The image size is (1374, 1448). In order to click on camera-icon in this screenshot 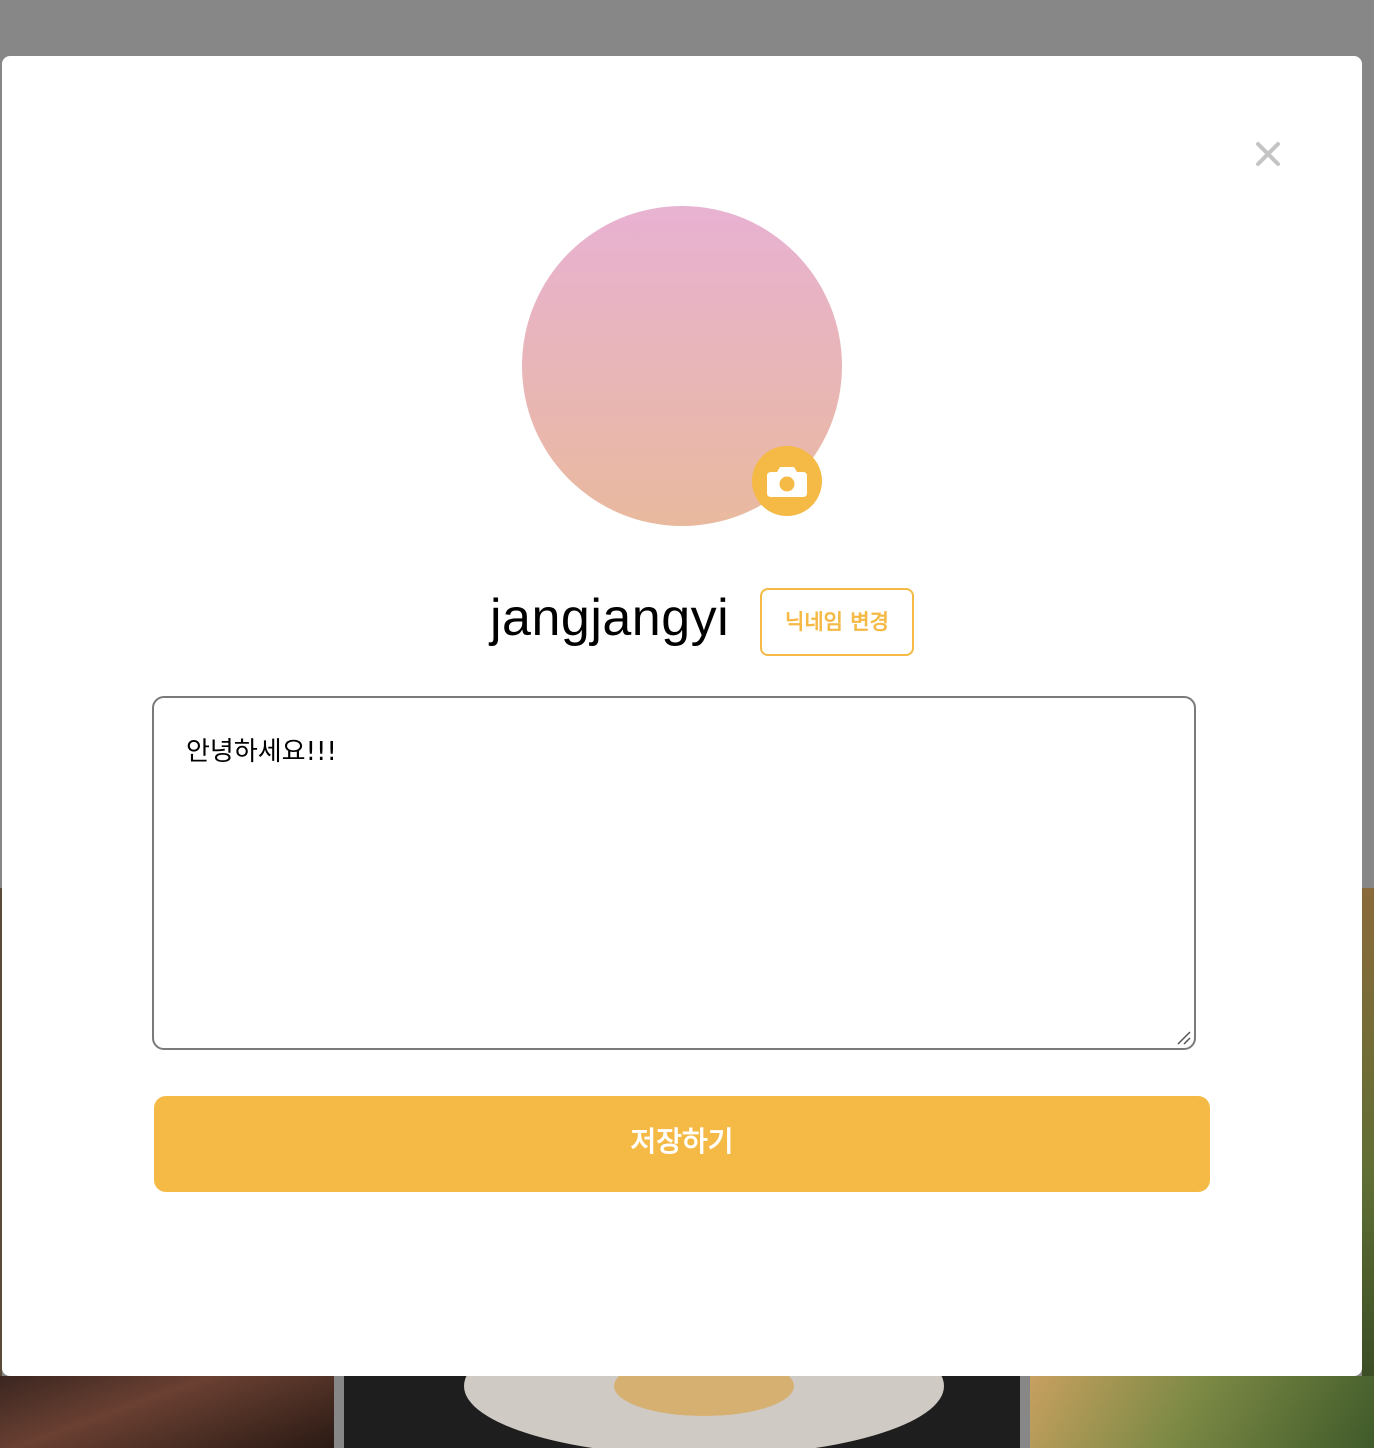, I will do `click(787, 482)`.